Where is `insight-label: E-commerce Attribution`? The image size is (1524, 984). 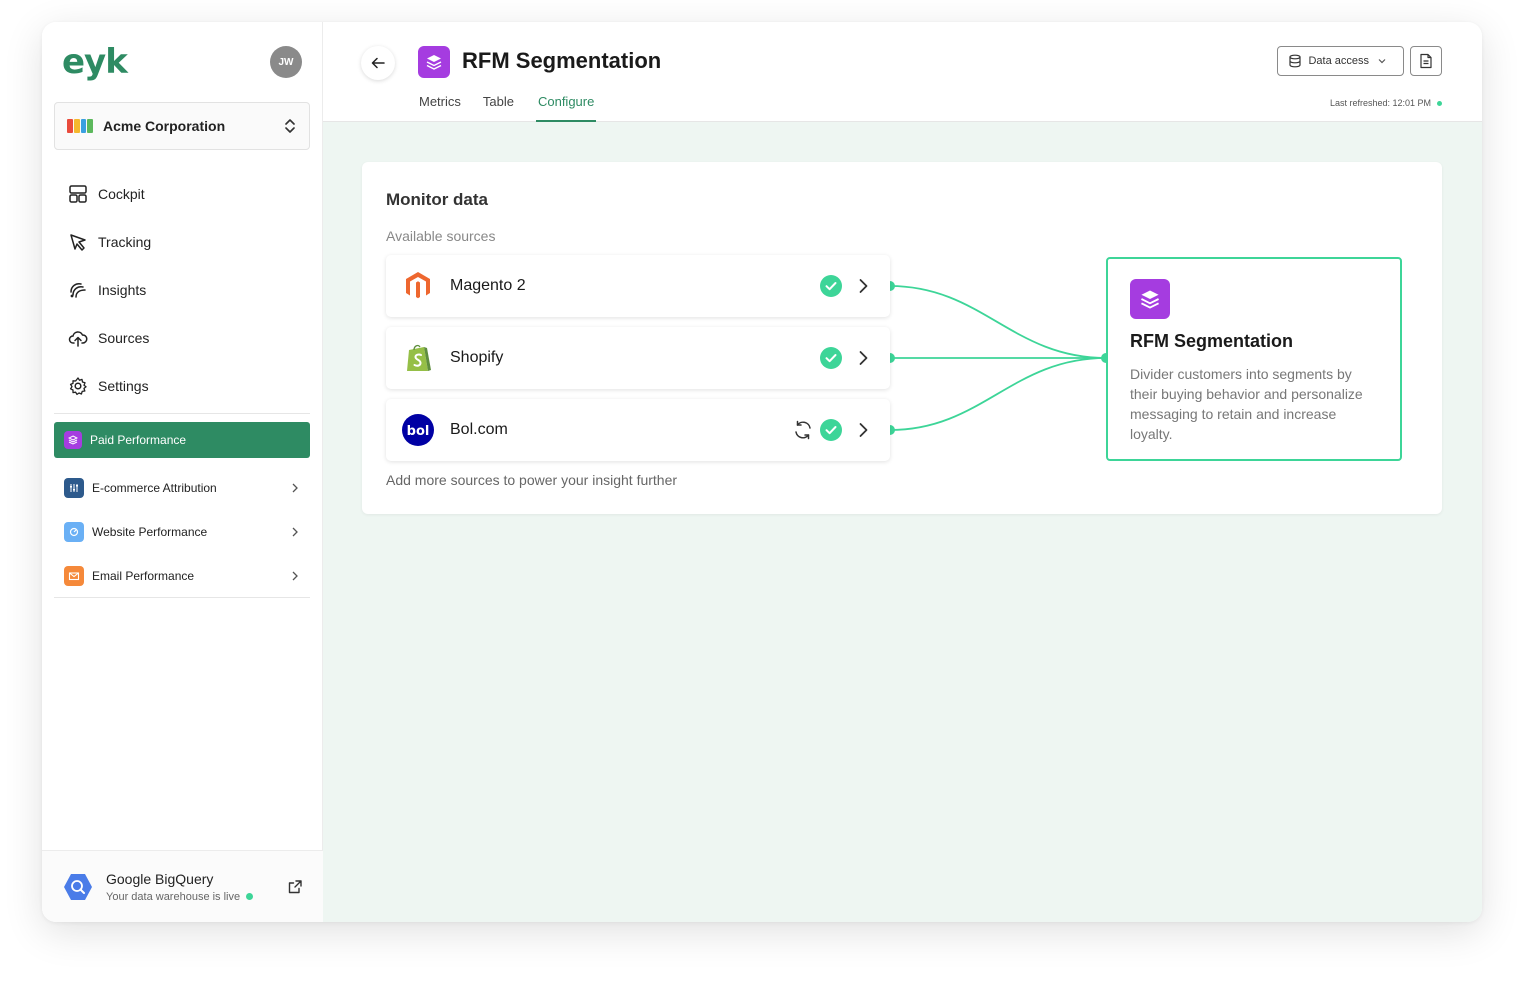 insight-label: E-commerce Attribution is located at coordinates (154, 488).